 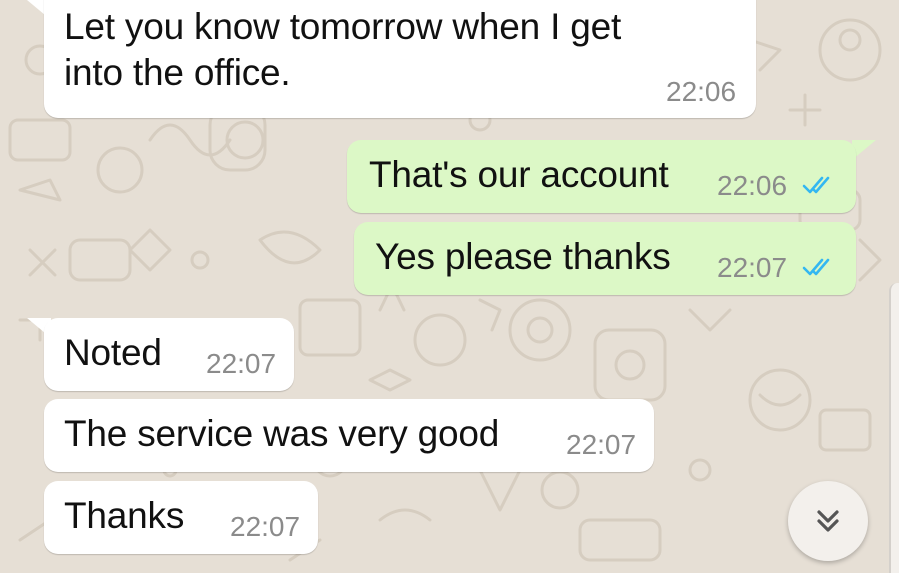 I want to click on message-text: Yes please thanks, so click(x=523, y=256).